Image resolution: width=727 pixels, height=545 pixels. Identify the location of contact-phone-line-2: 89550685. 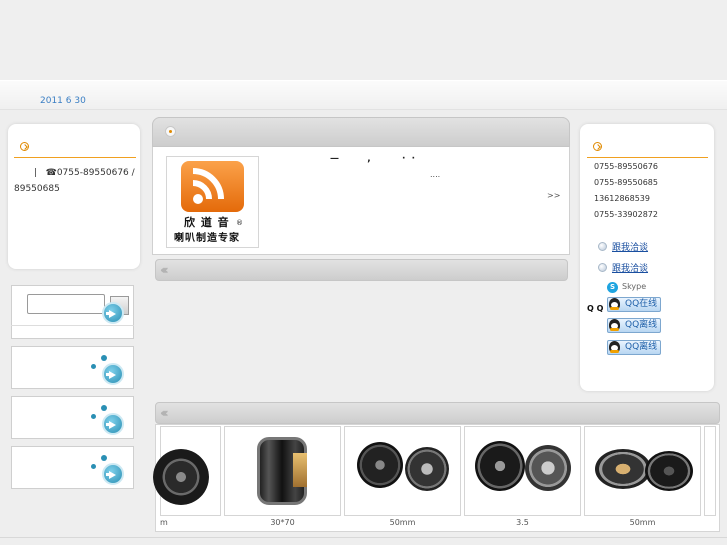
(37, 189).